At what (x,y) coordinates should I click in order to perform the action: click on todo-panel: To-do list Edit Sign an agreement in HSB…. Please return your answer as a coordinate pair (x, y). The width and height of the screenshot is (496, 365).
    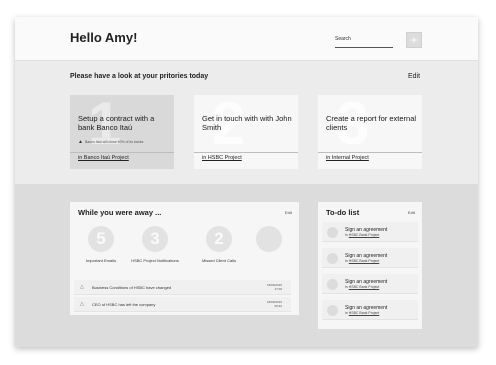
    Looking at the image, I should click on (370, 265).